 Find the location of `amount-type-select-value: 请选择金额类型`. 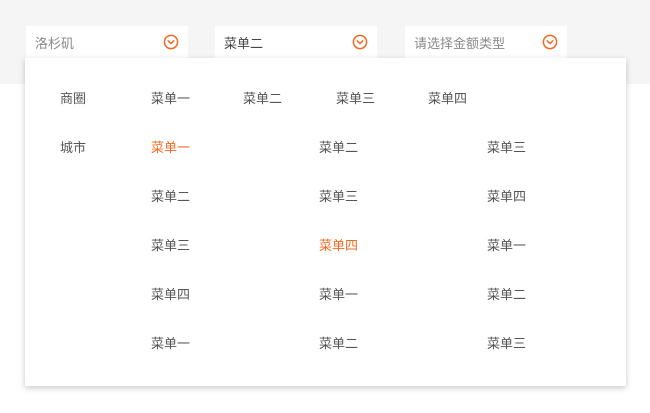

amount-type-select-value: 请选择金额类型 is located at coordinates (460, 44).